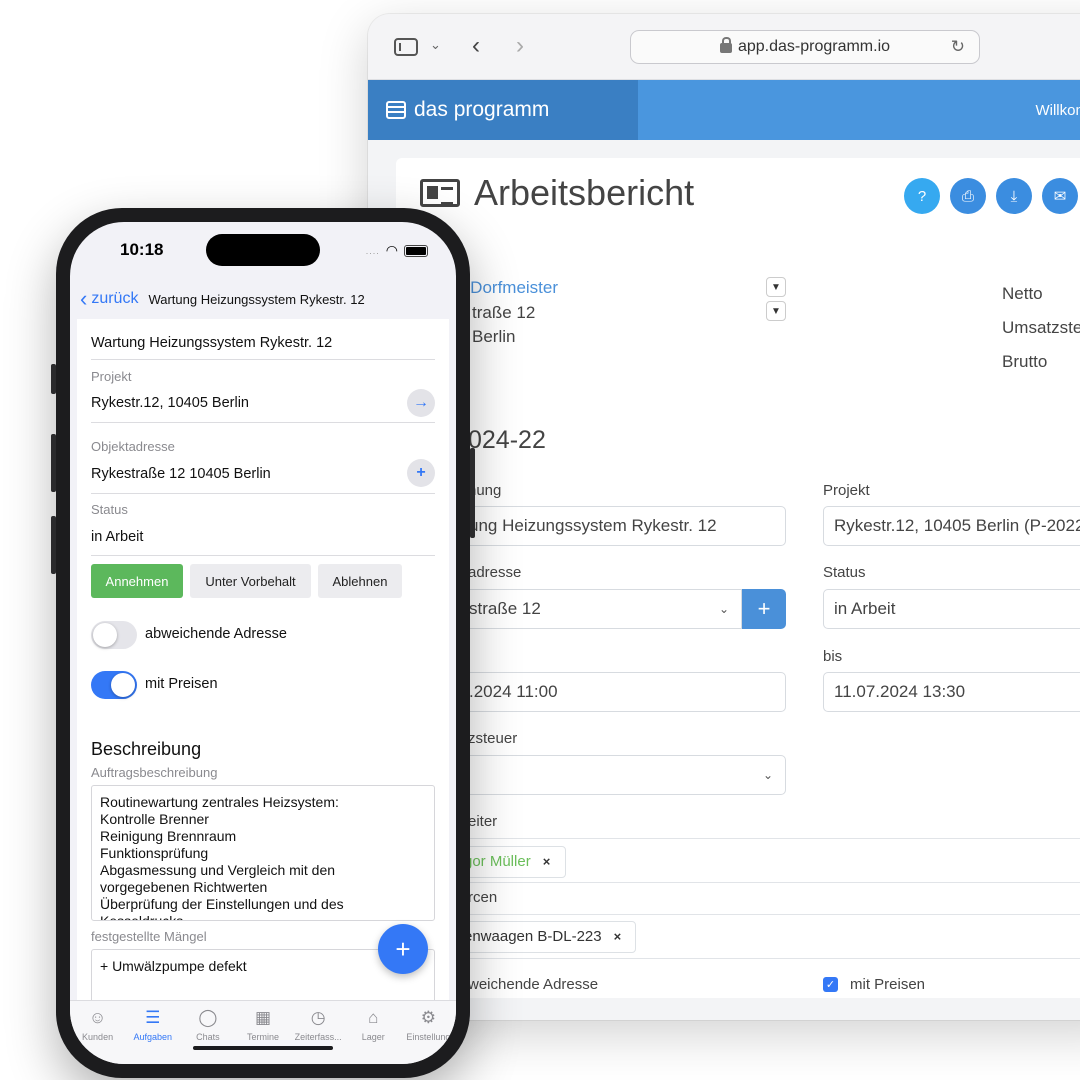  Describe the element at coordinates (503, 110) in the screenshot. I see `app-brand: das programm` at that location.